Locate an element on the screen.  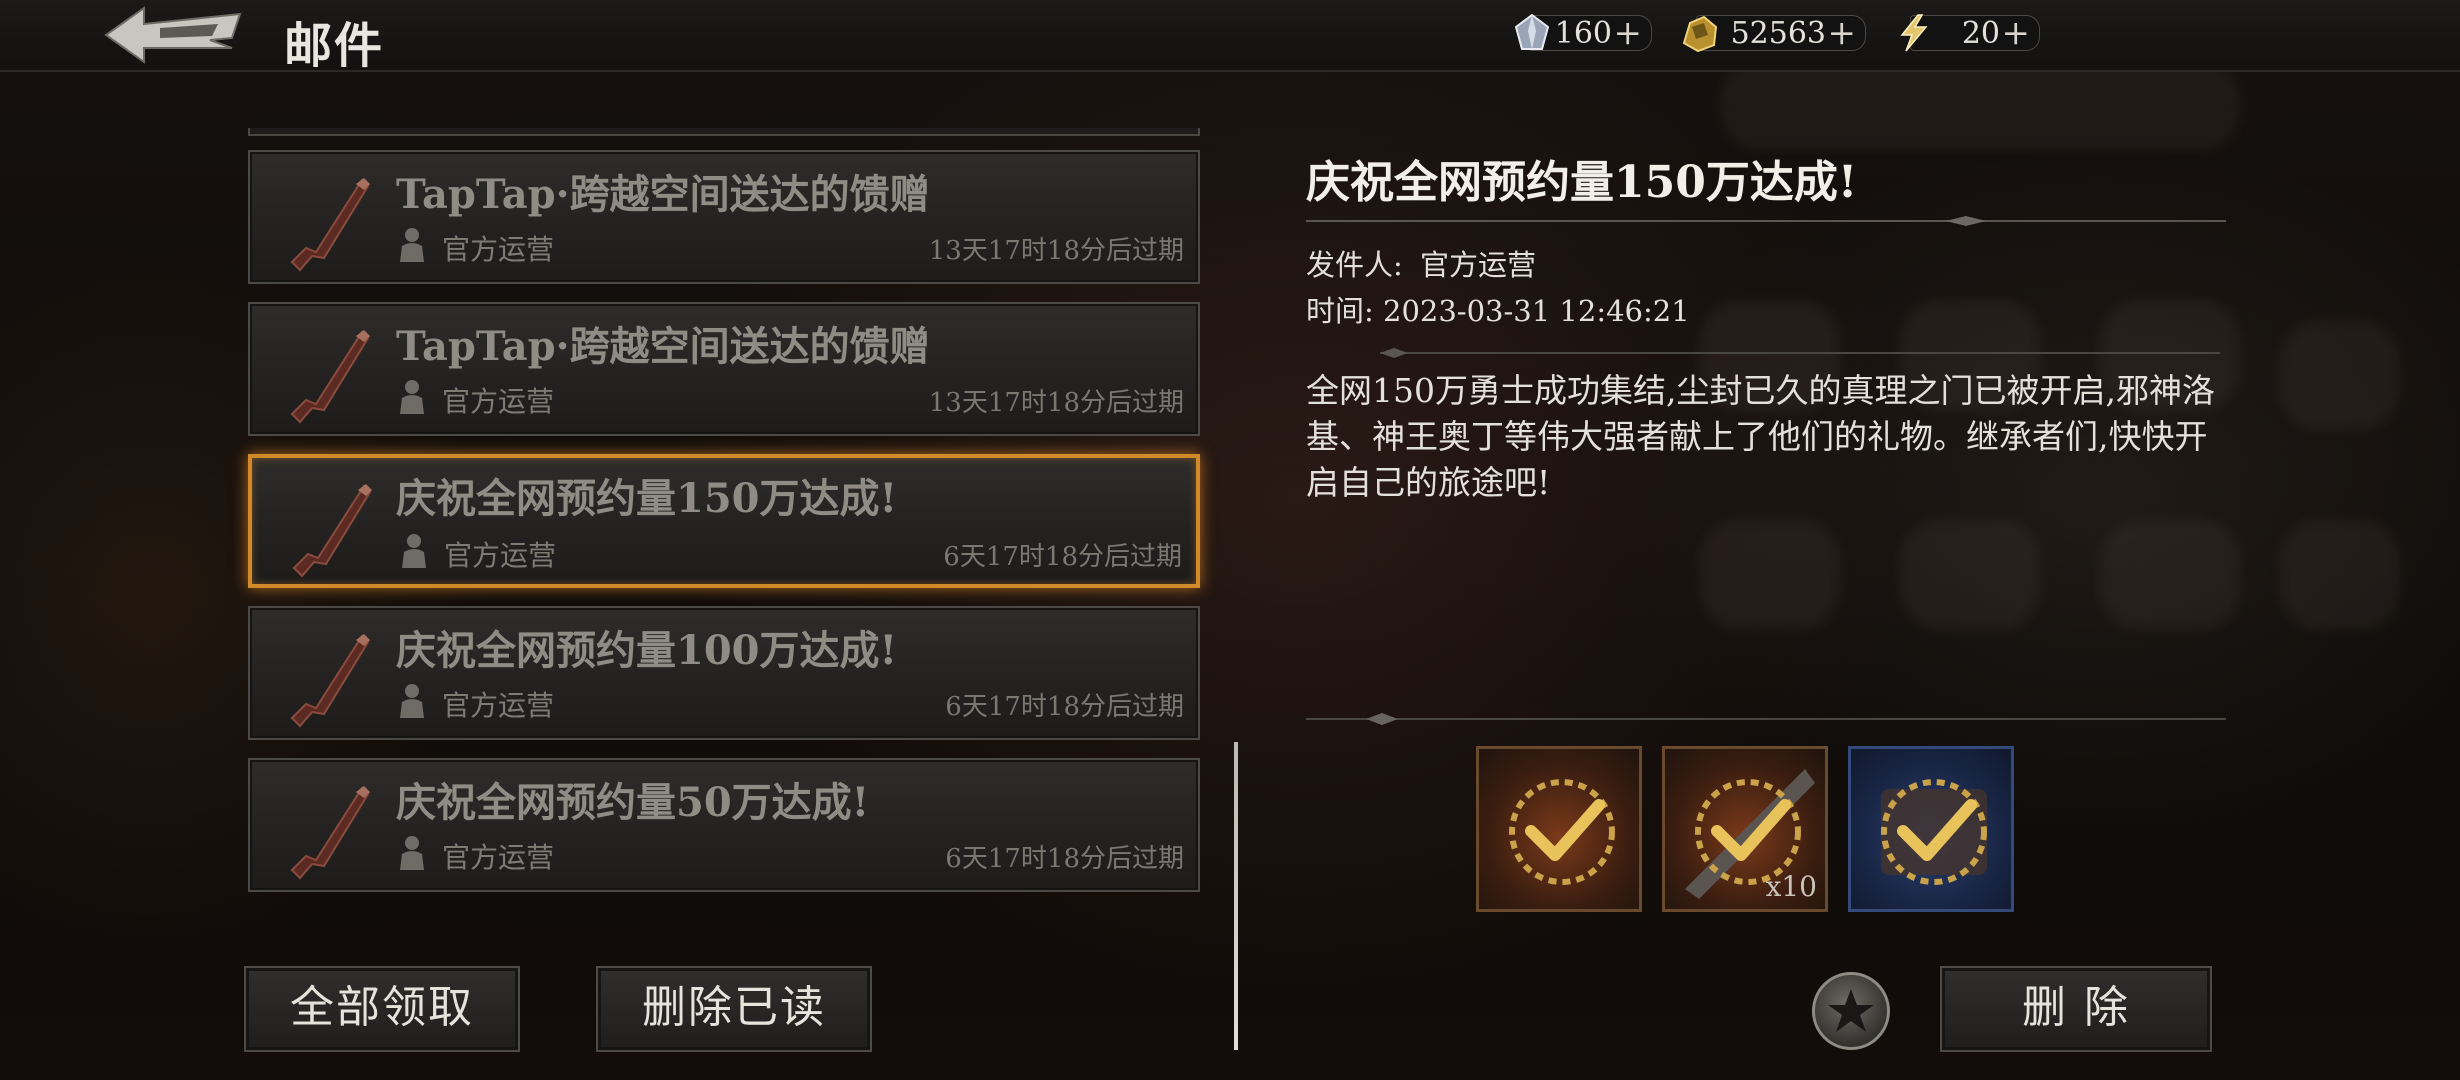
mail-item-selected: 庆祝全网预约量150万达成! 官方运营 6天17时18分后过期 is located at coordinates (724, 521).